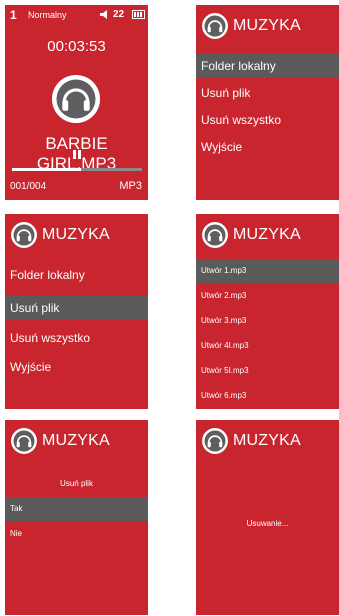 Image resolution: width=339 pixels, height=616 pixels. I want to click on progress-bar, so click(77, 169).